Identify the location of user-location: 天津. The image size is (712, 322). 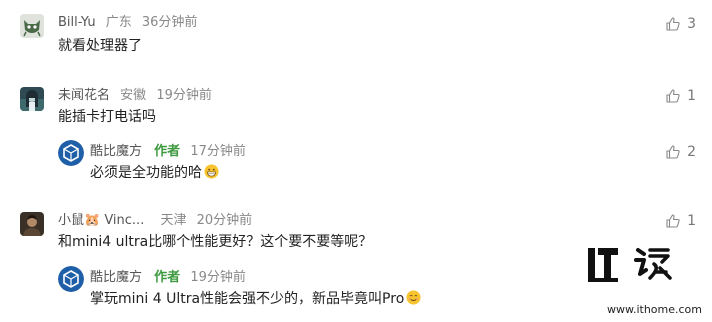
(173, 220).